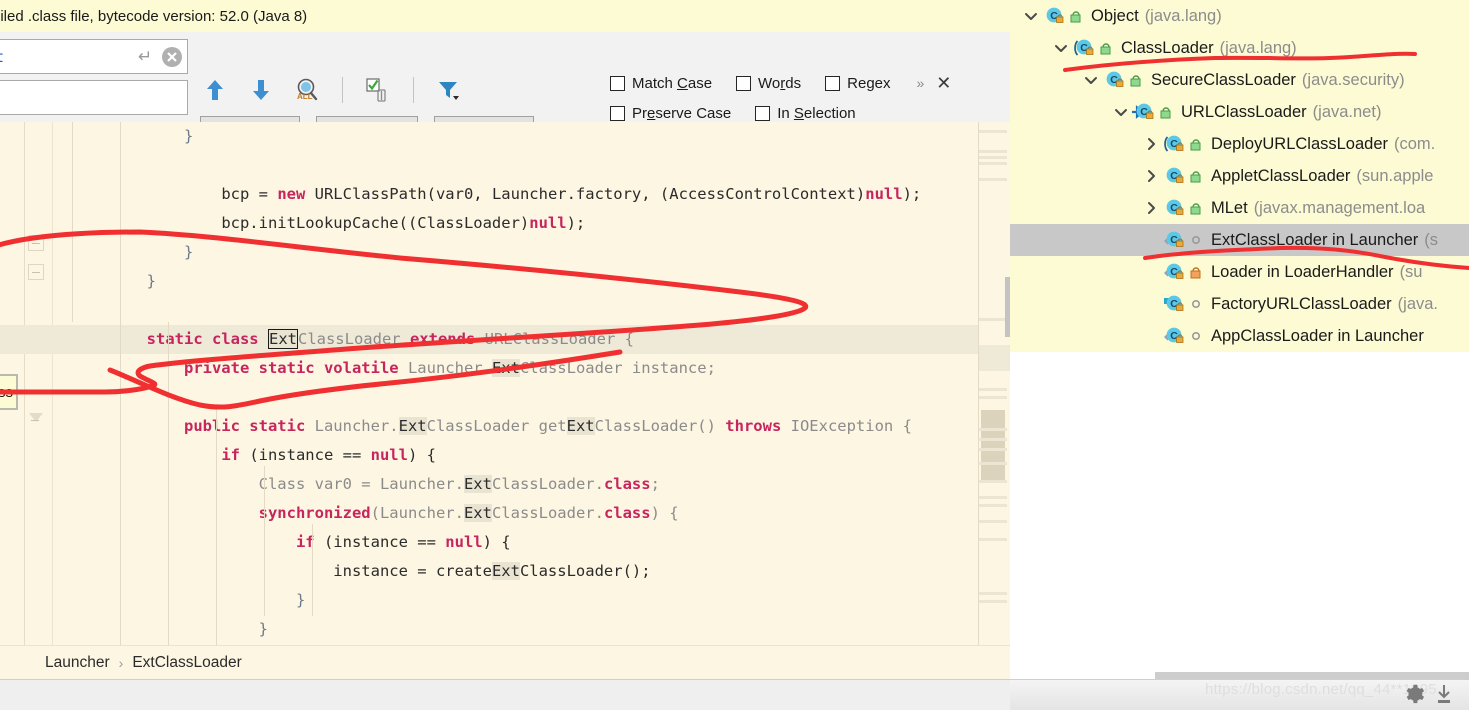 The height and width of the screenshot is (710, 1469). I want to click on add-multiline-icon, so click(378, 90).